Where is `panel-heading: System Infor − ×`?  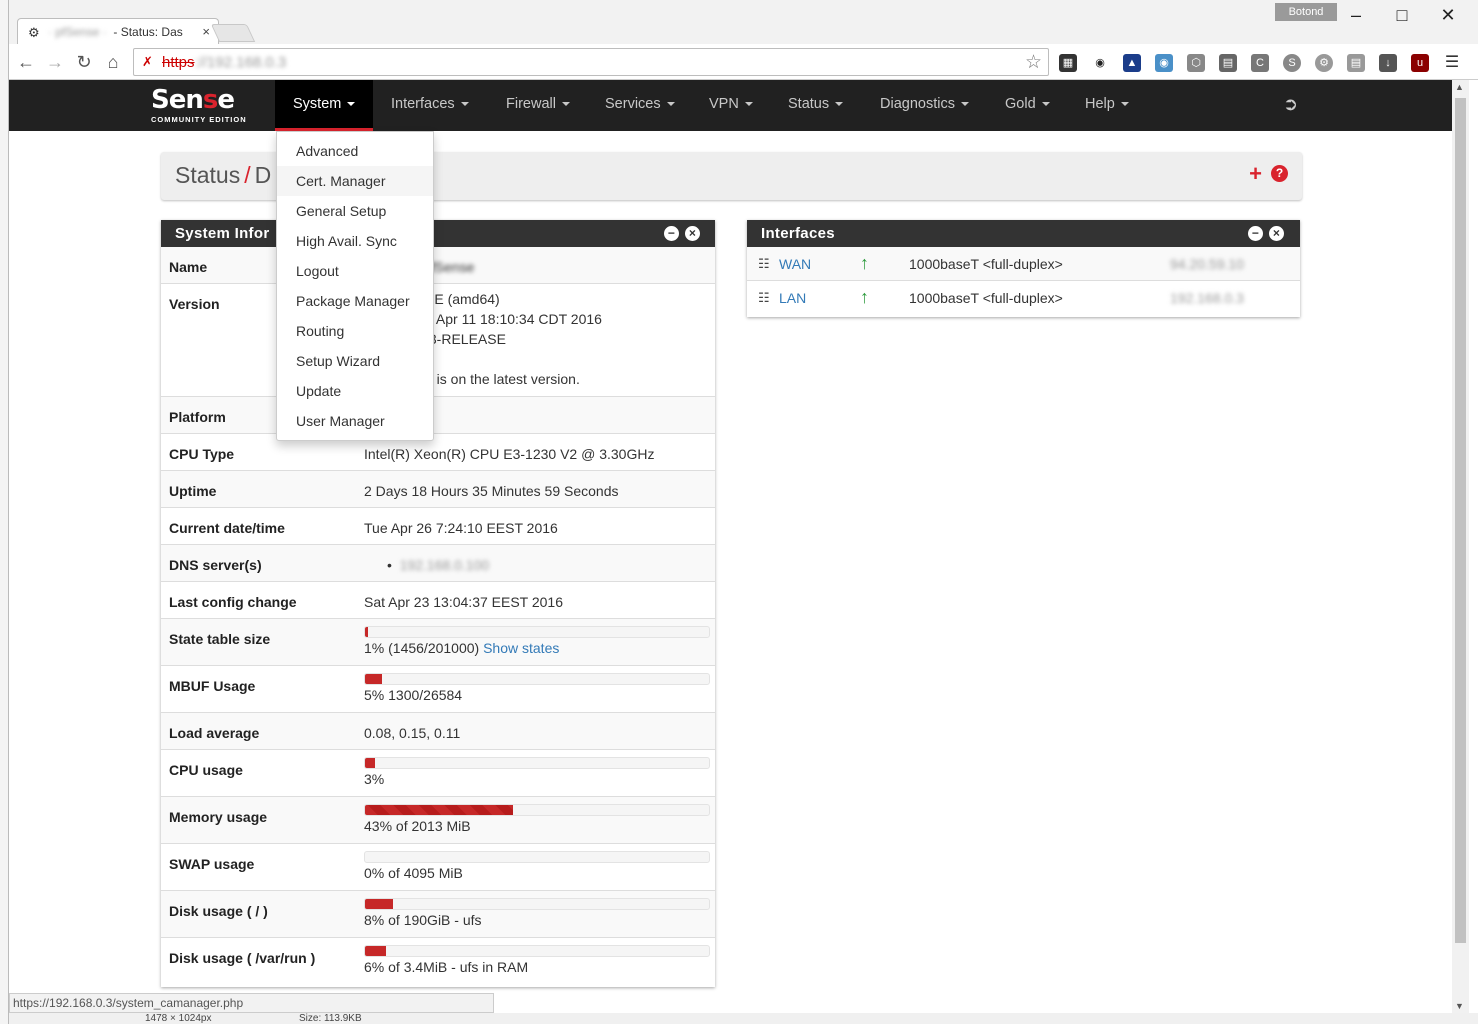
panel-heading: System Infor − × is located at coordinates (438, 233).